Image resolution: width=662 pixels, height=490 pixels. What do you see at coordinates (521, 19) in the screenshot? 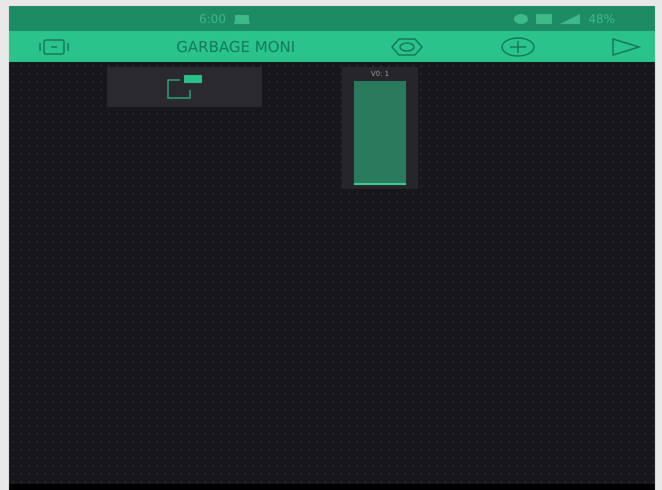
I see `dot-icon` at bounding box center [521, 19].